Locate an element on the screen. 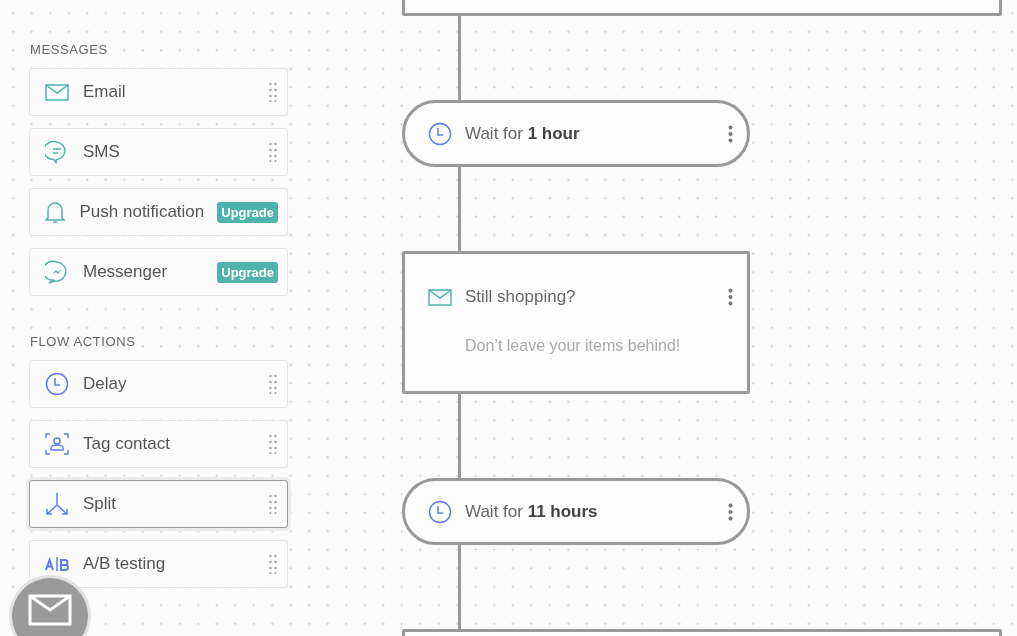 This screenshot has height=636, width=1017. chat-launcher-button is located at coordinates (50, 607).